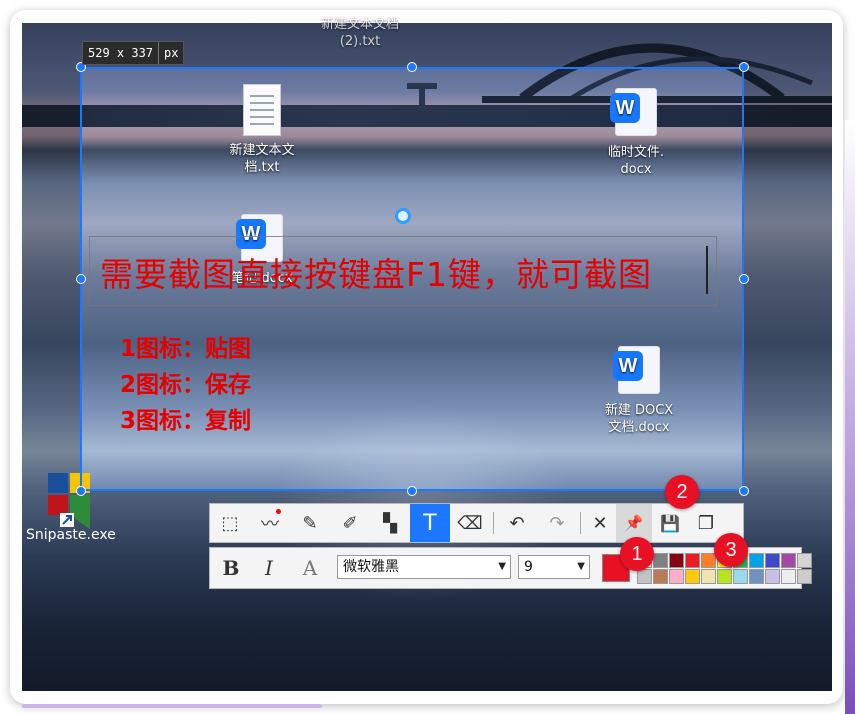 Image resolution: width=855 pixels, height=714 pixels. I want to click on resize-handle-bottom-right, so click(744, 491).